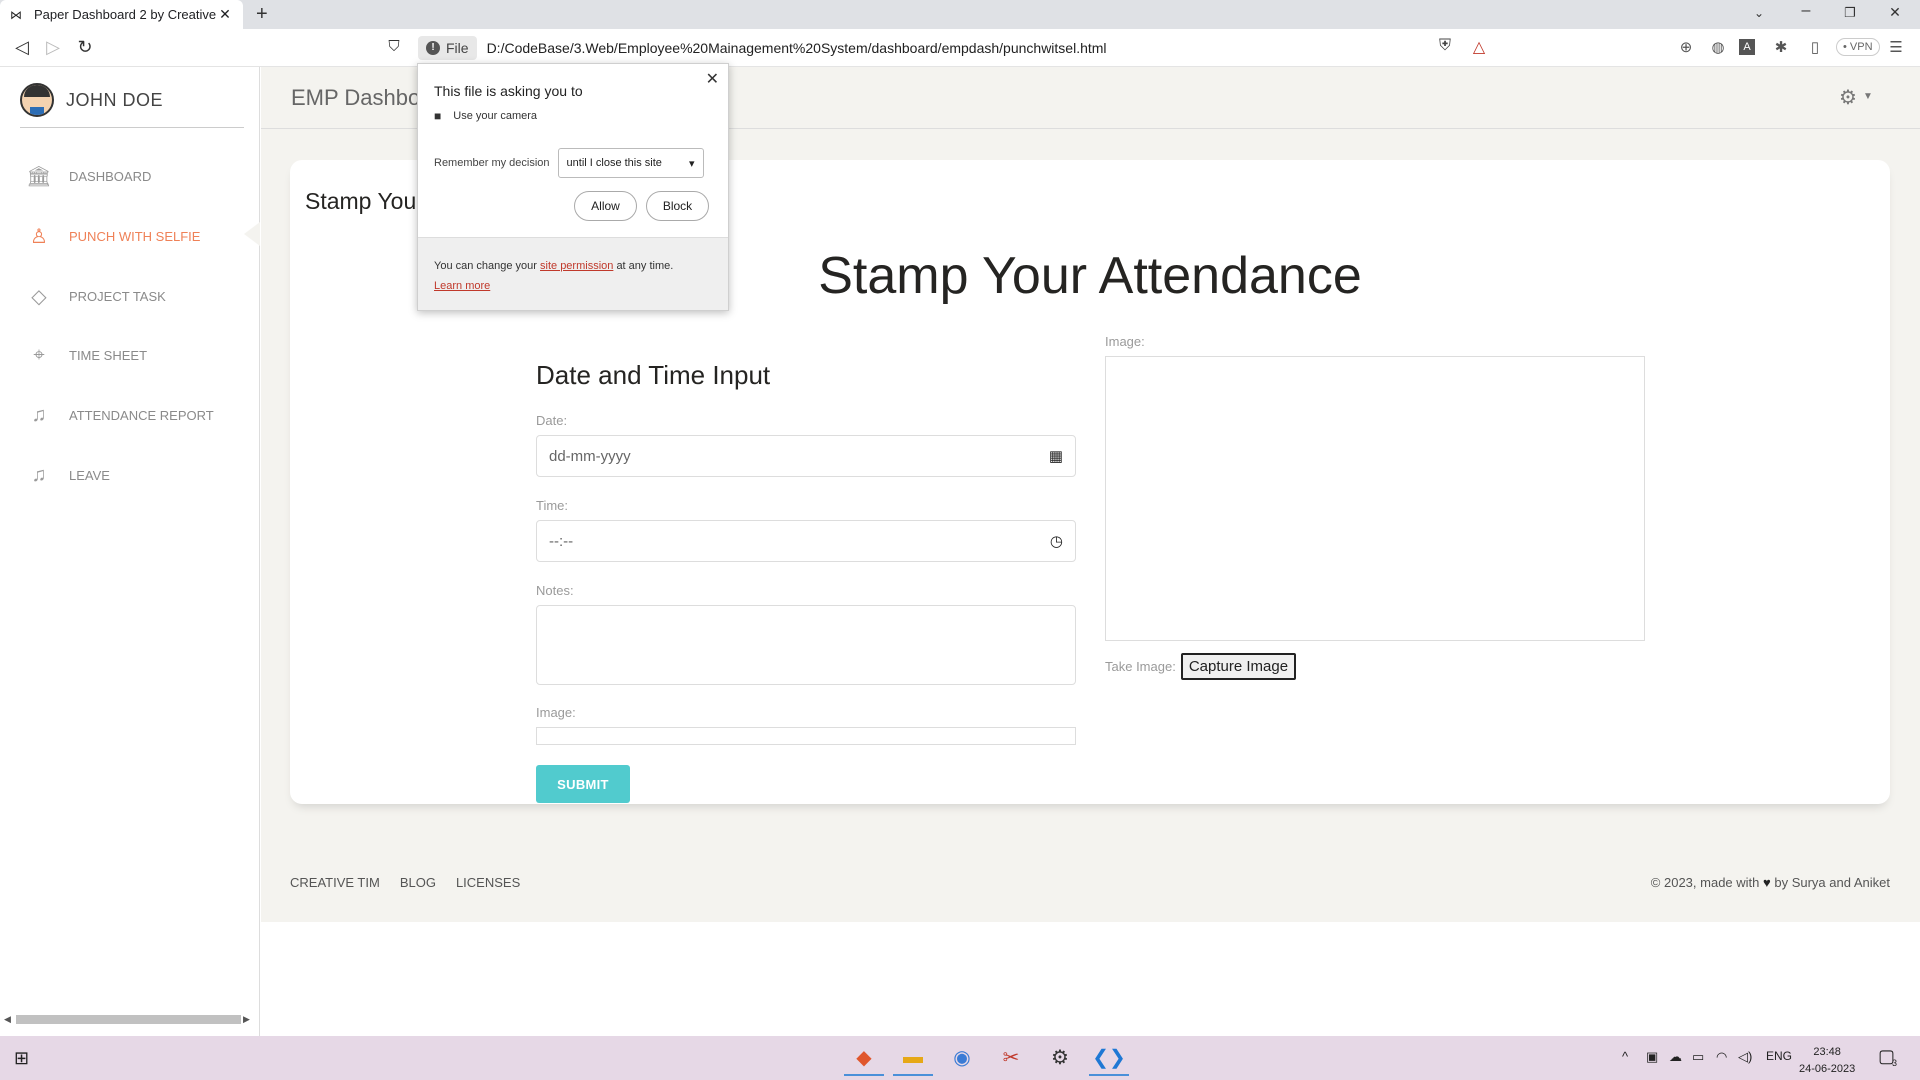 The width and height of the screenshot is (1920, 1080). Describe the element at coordinates (583, 784) in the screenshot. I see `submit-button: SUBMIT` at that location.